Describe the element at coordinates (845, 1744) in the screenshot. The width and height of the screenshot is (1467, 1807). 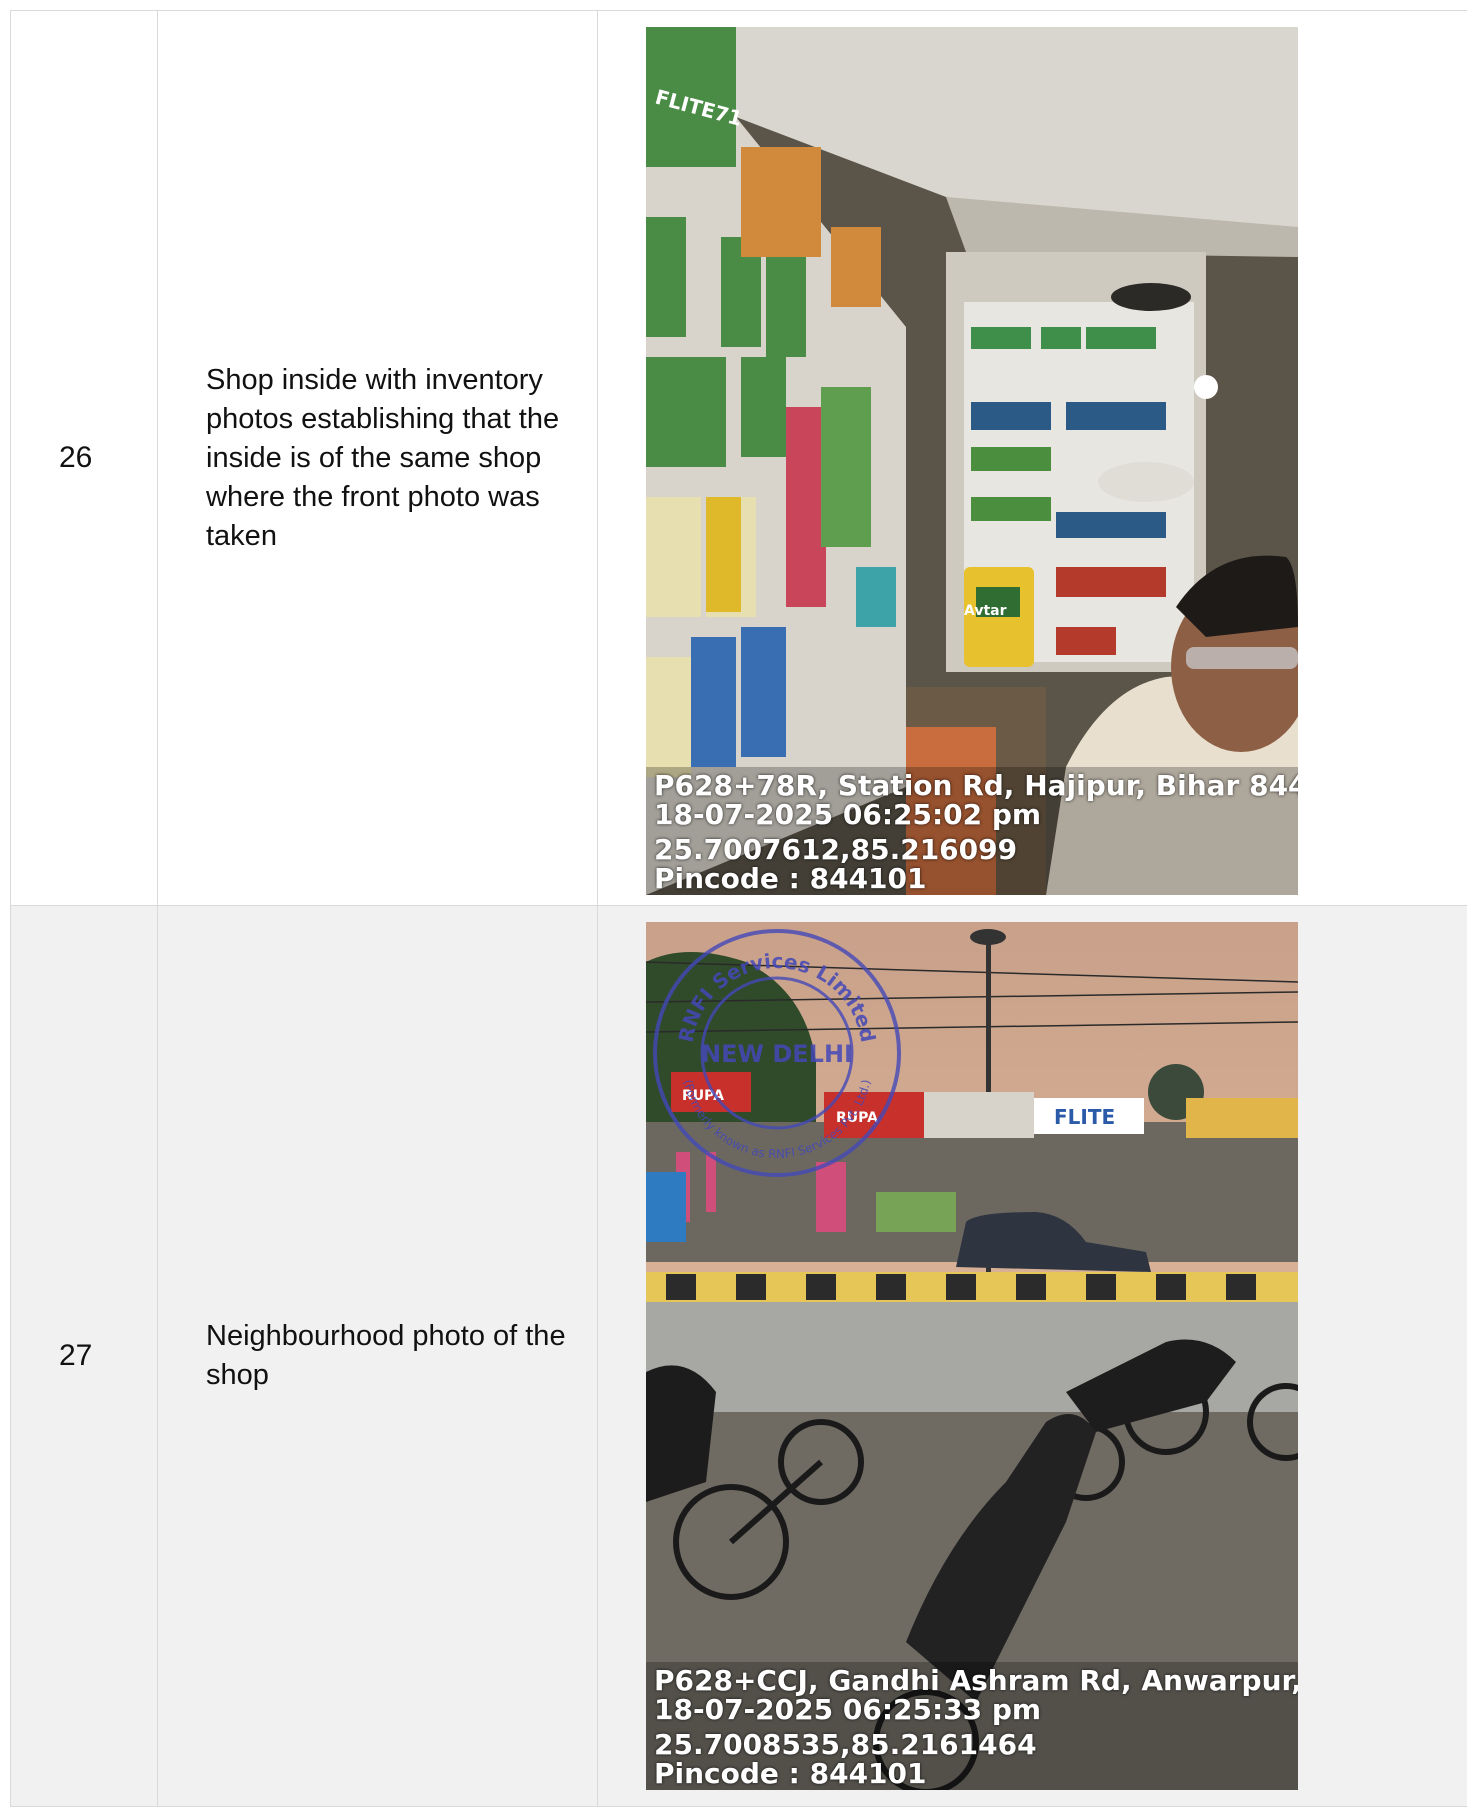
I see `geotag-coordinates: 25.7008535,85.2161464` at that location.